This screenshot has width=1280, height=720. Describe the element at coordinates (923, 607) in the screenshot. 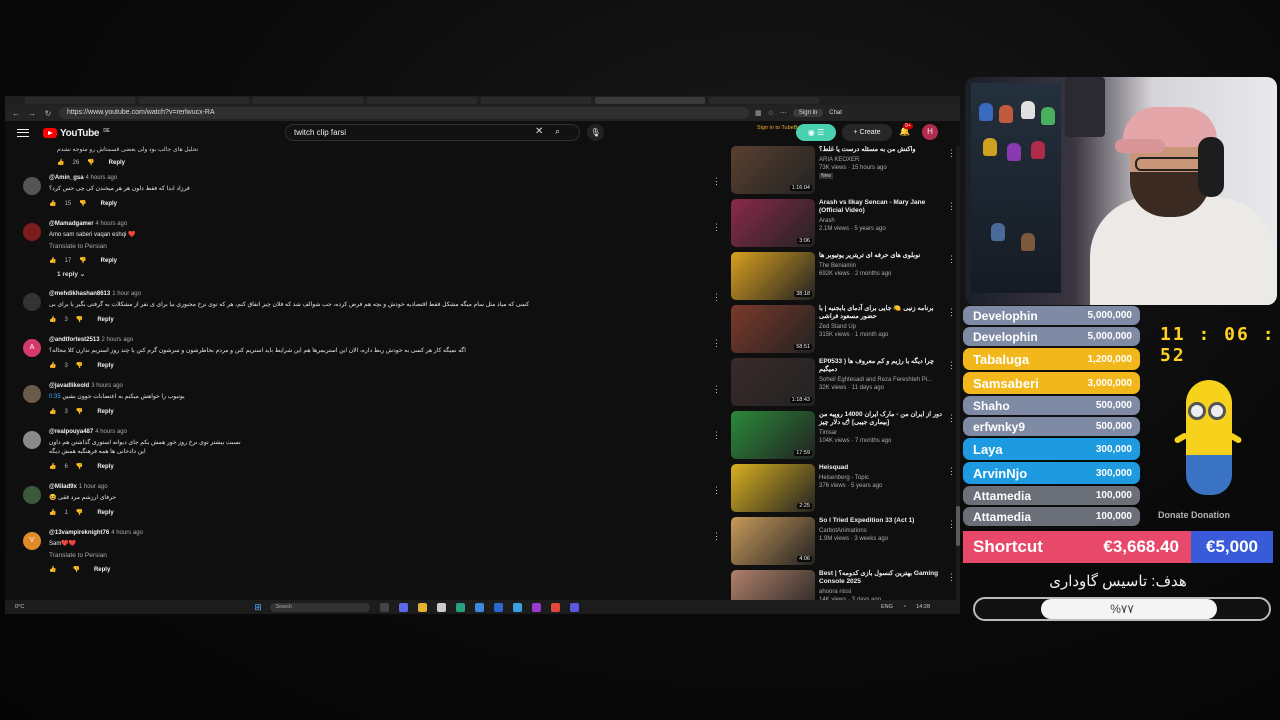

I see `system-clock: 14:28` at that location.